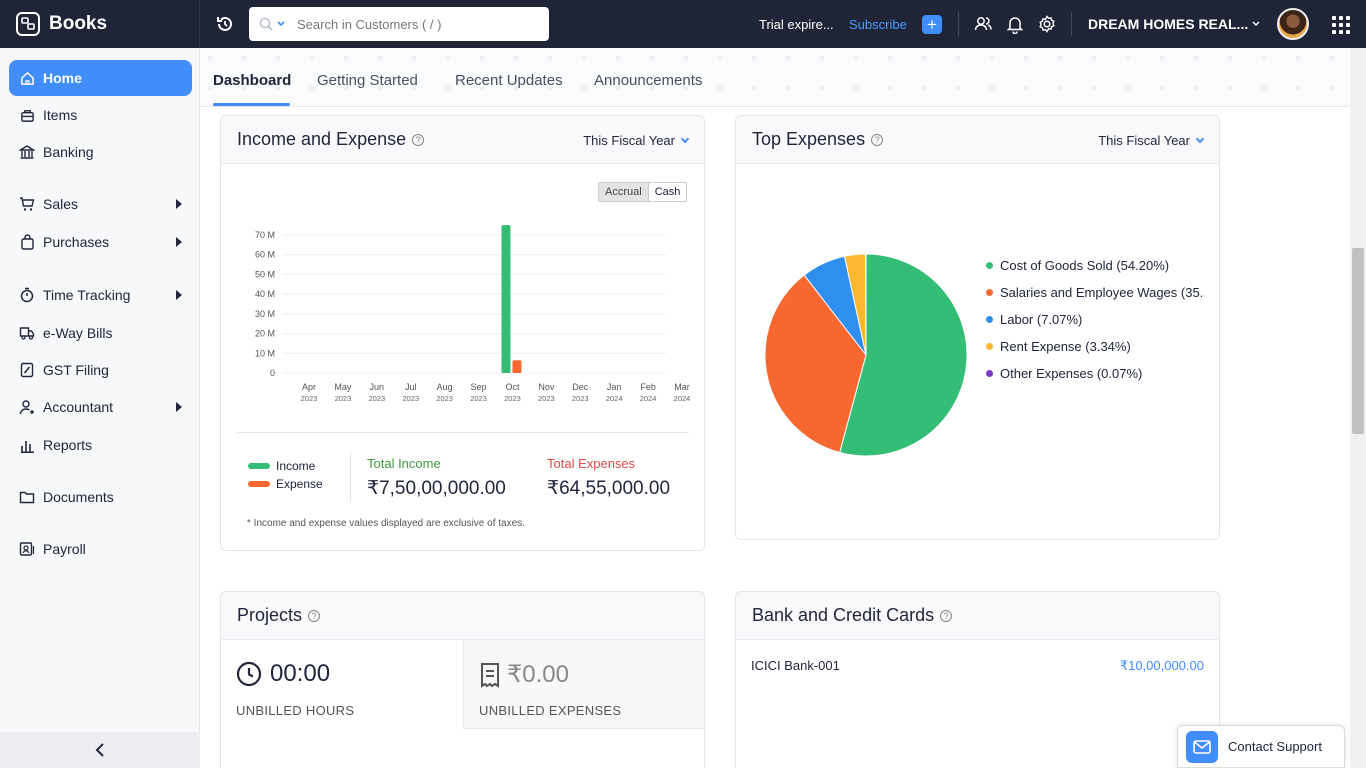  I want to click on x-tick-label: Dec, so click(580, 387).